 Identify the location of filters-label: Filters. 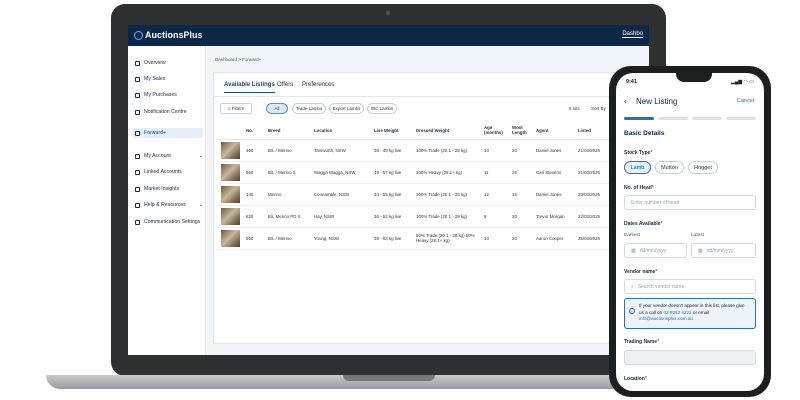
(238, 108).